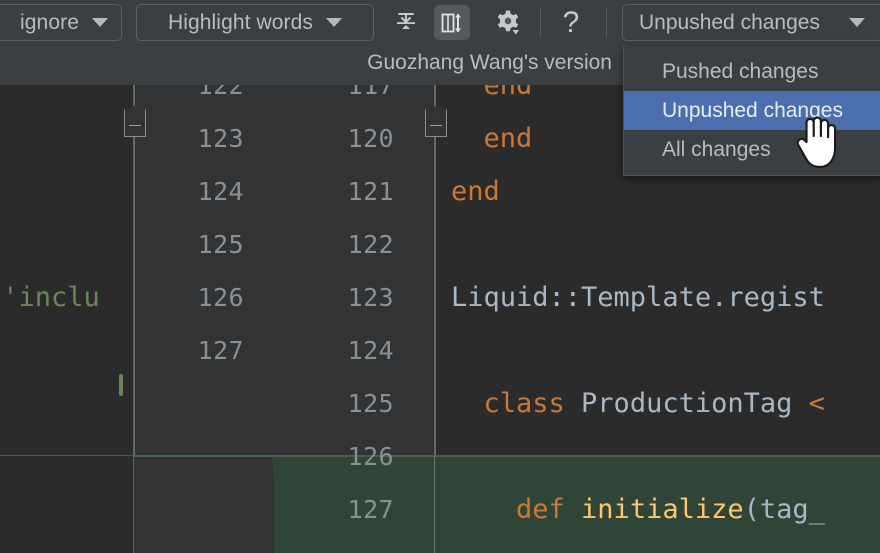  I want to click on diff-help-button: ?, so click(571, 22).